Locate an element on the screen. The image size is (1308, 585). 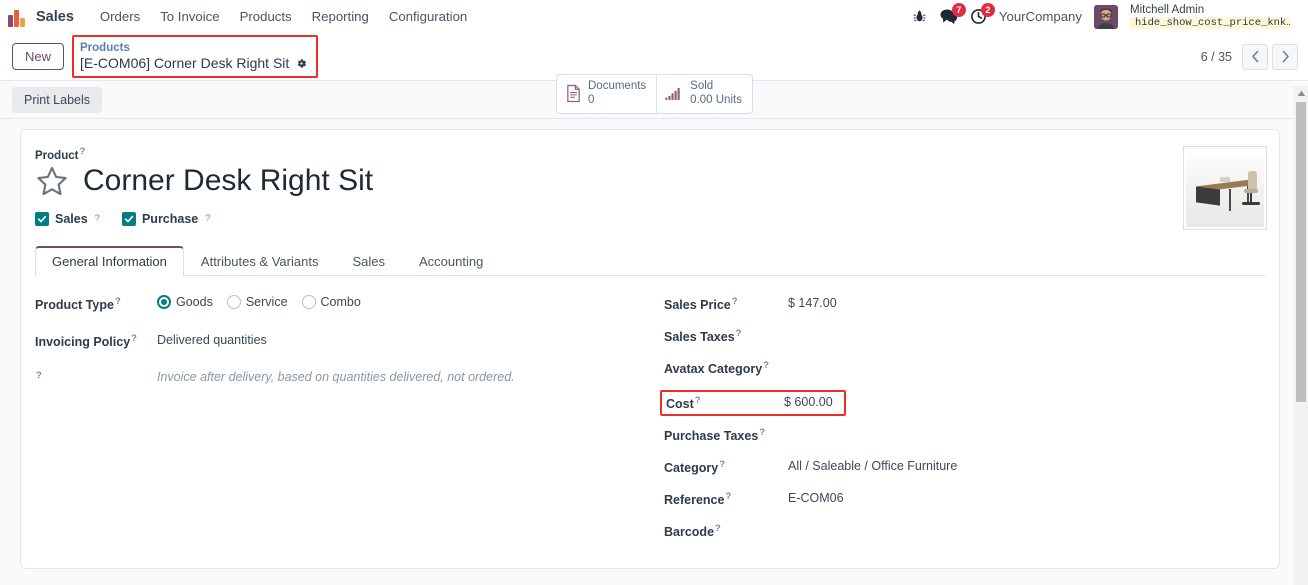
nav-item-configuration: Configuration is located at coordinates (428, 16).